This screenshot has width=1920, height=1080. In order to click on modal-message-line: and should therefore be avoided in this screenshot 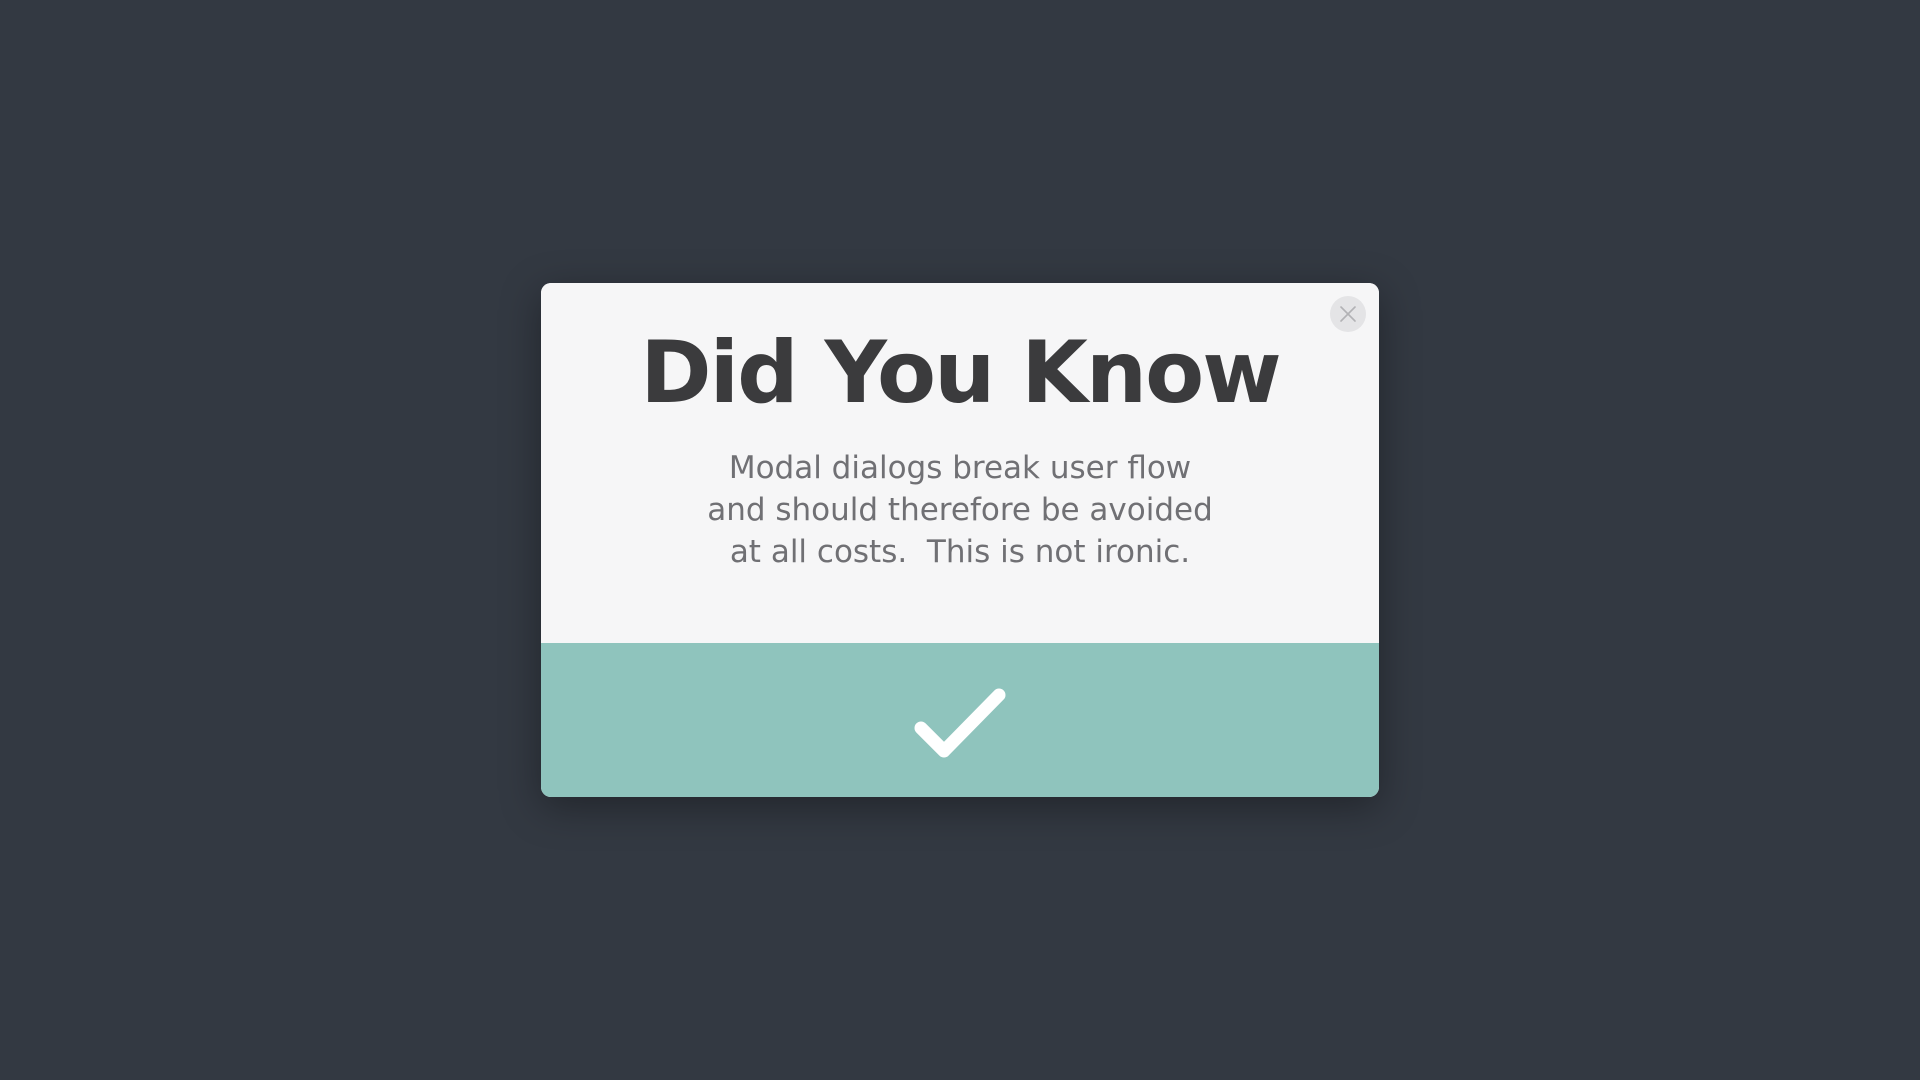, I will do `click(960, 510)`.